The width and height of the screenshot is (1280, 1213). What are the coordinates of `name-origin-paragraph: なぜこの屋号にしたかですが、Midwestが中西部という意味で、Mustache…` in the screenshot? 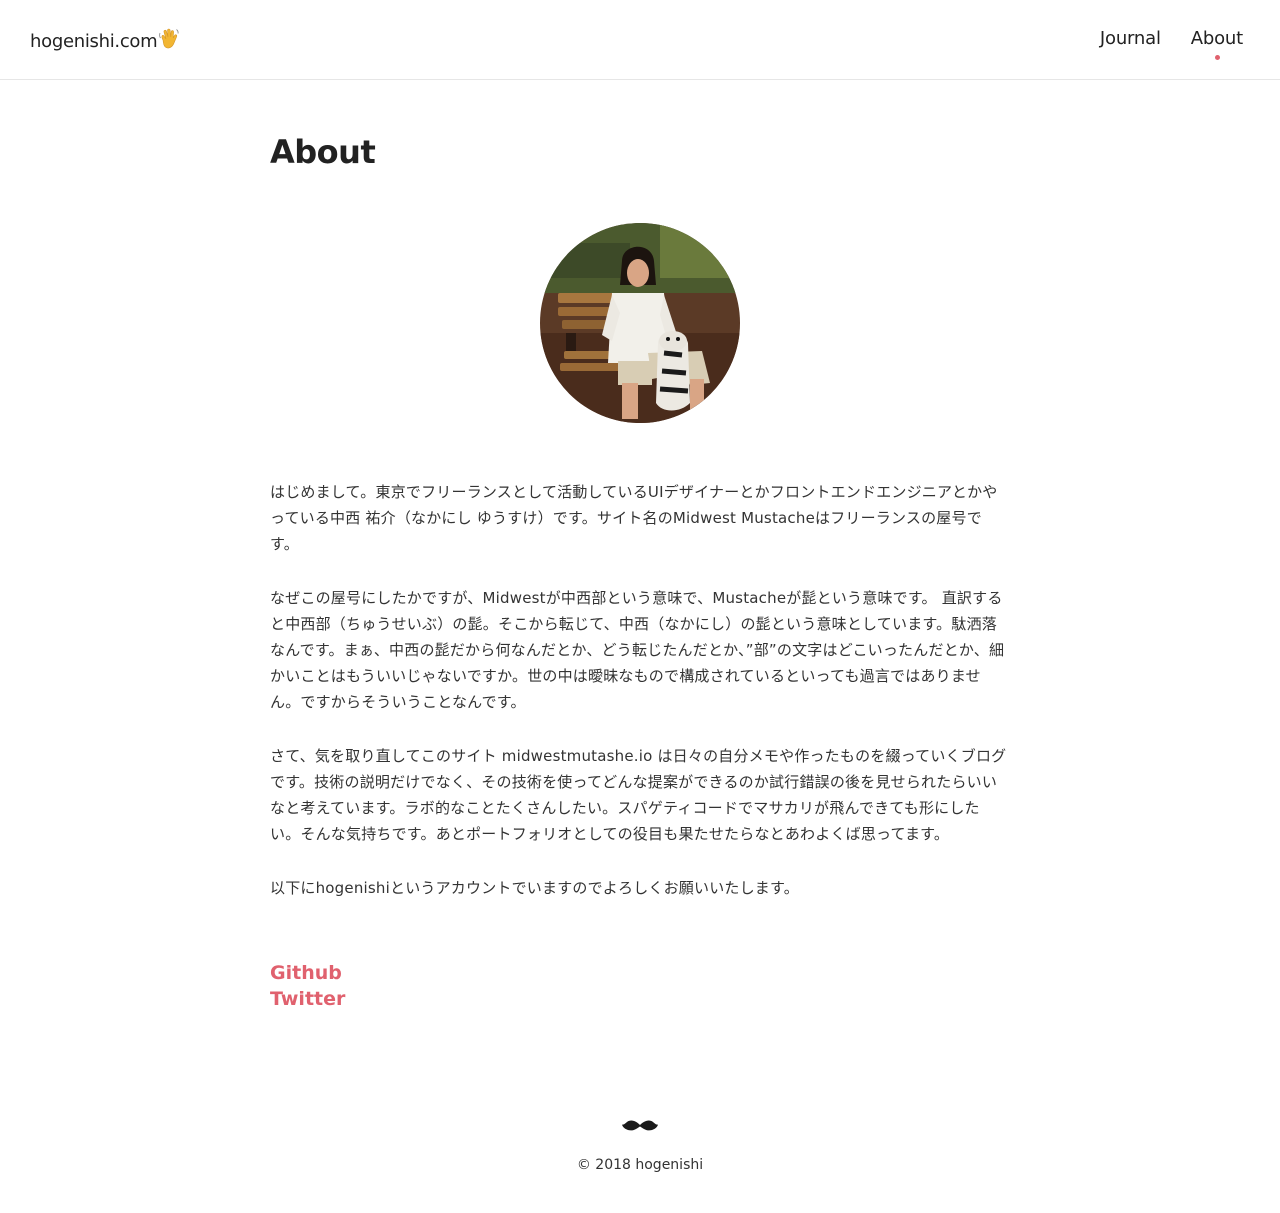 It's located at (637, 650).